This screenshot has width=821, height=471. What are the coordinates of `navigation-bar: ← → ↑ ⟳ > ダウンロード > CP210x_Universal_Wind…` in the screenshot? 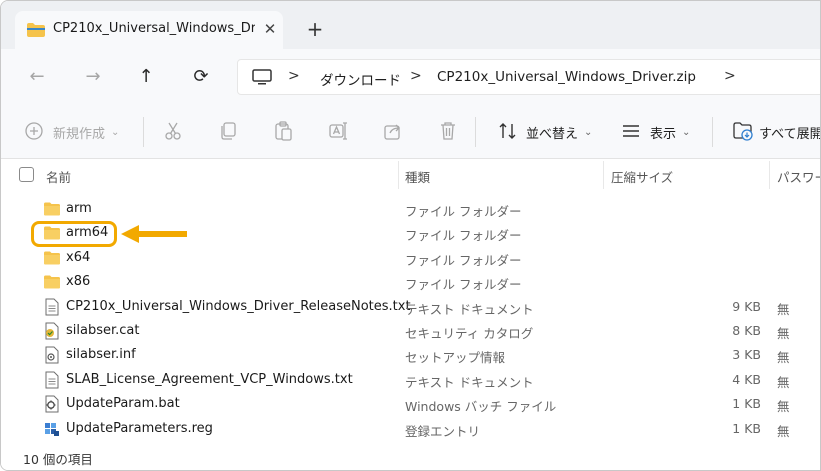 It's located at (410, 77).